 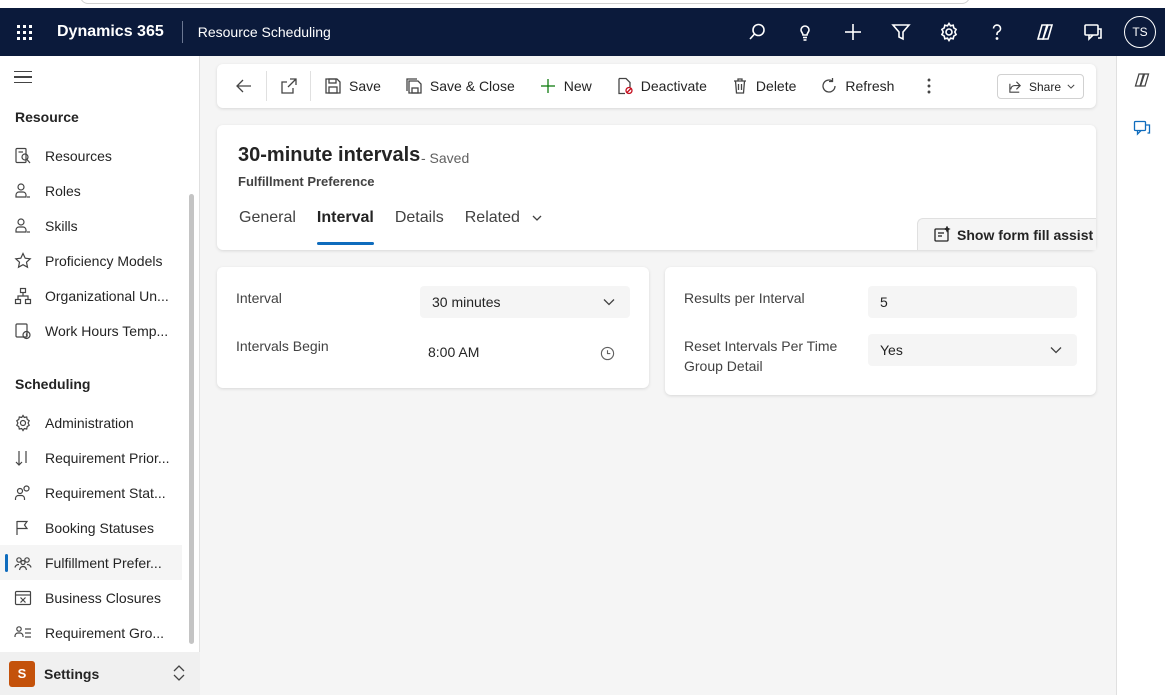 What do you see at coordinates (972, 302) in the screenshot?
I see `results-per-interval-input: 5` at bounding box center [972, 302].